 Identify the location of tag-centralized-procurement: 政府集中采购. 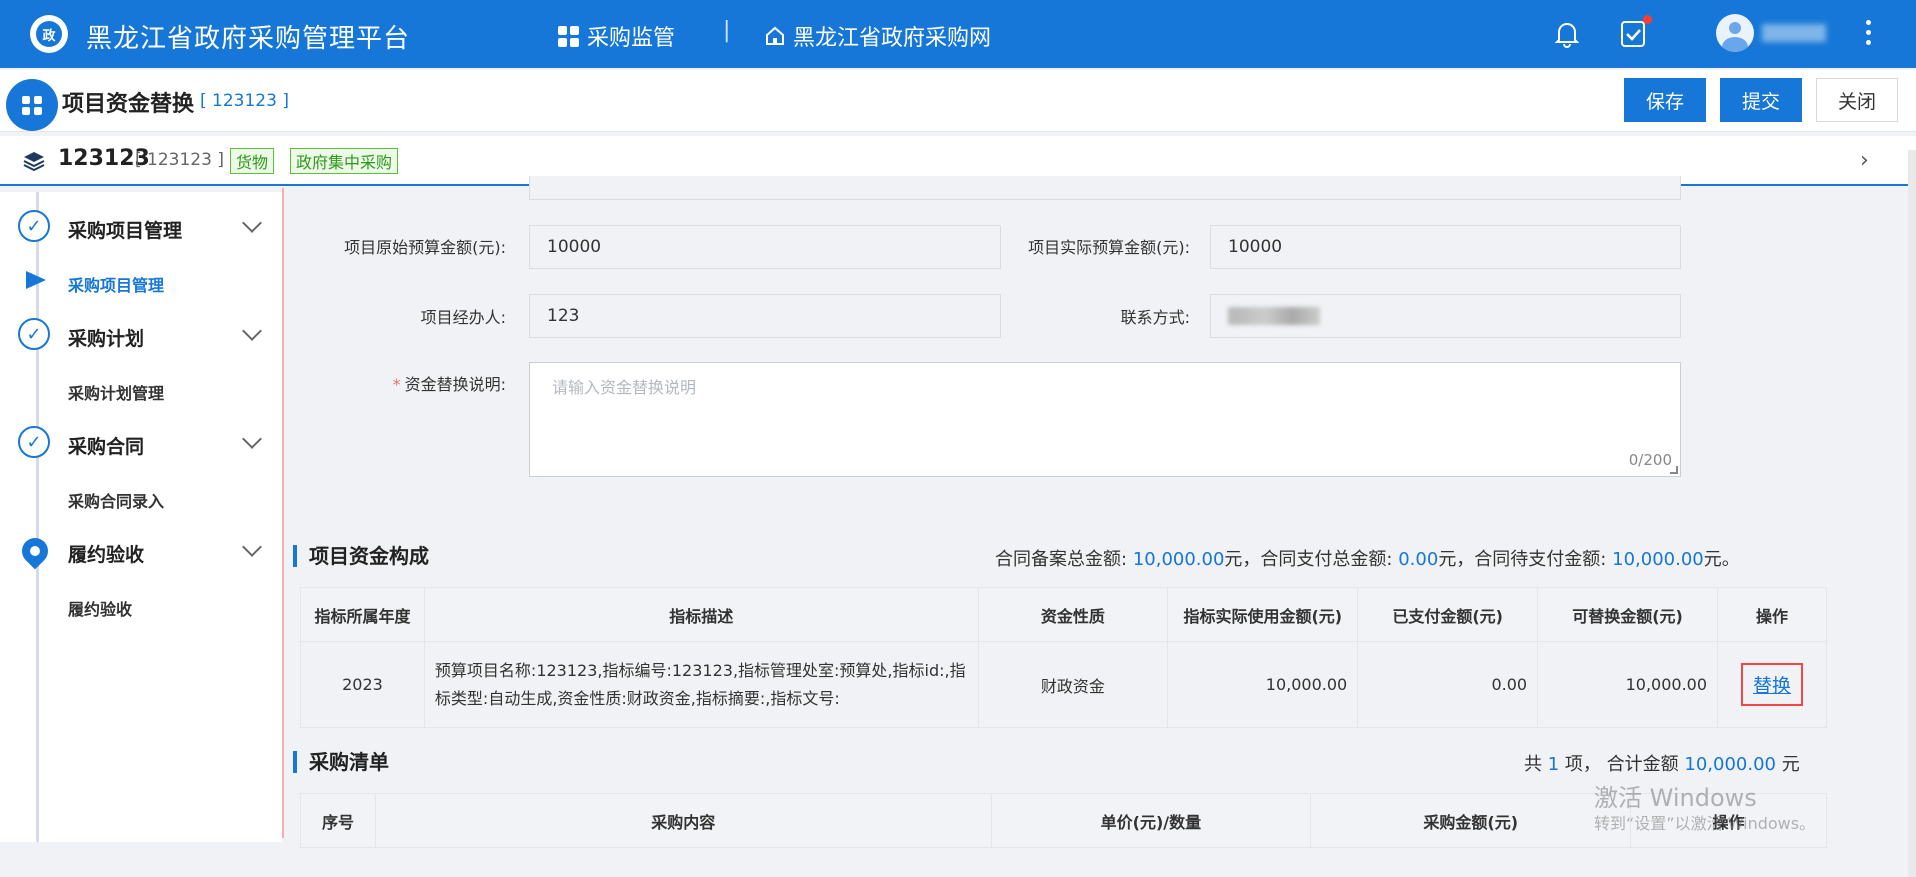
(344, 161).